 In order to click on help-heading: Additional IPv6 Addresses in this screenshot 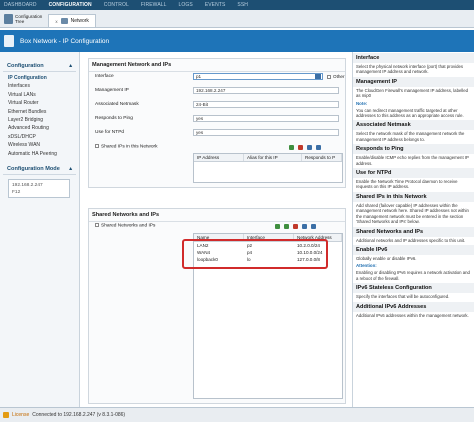, I will do `click(413, 306)`.